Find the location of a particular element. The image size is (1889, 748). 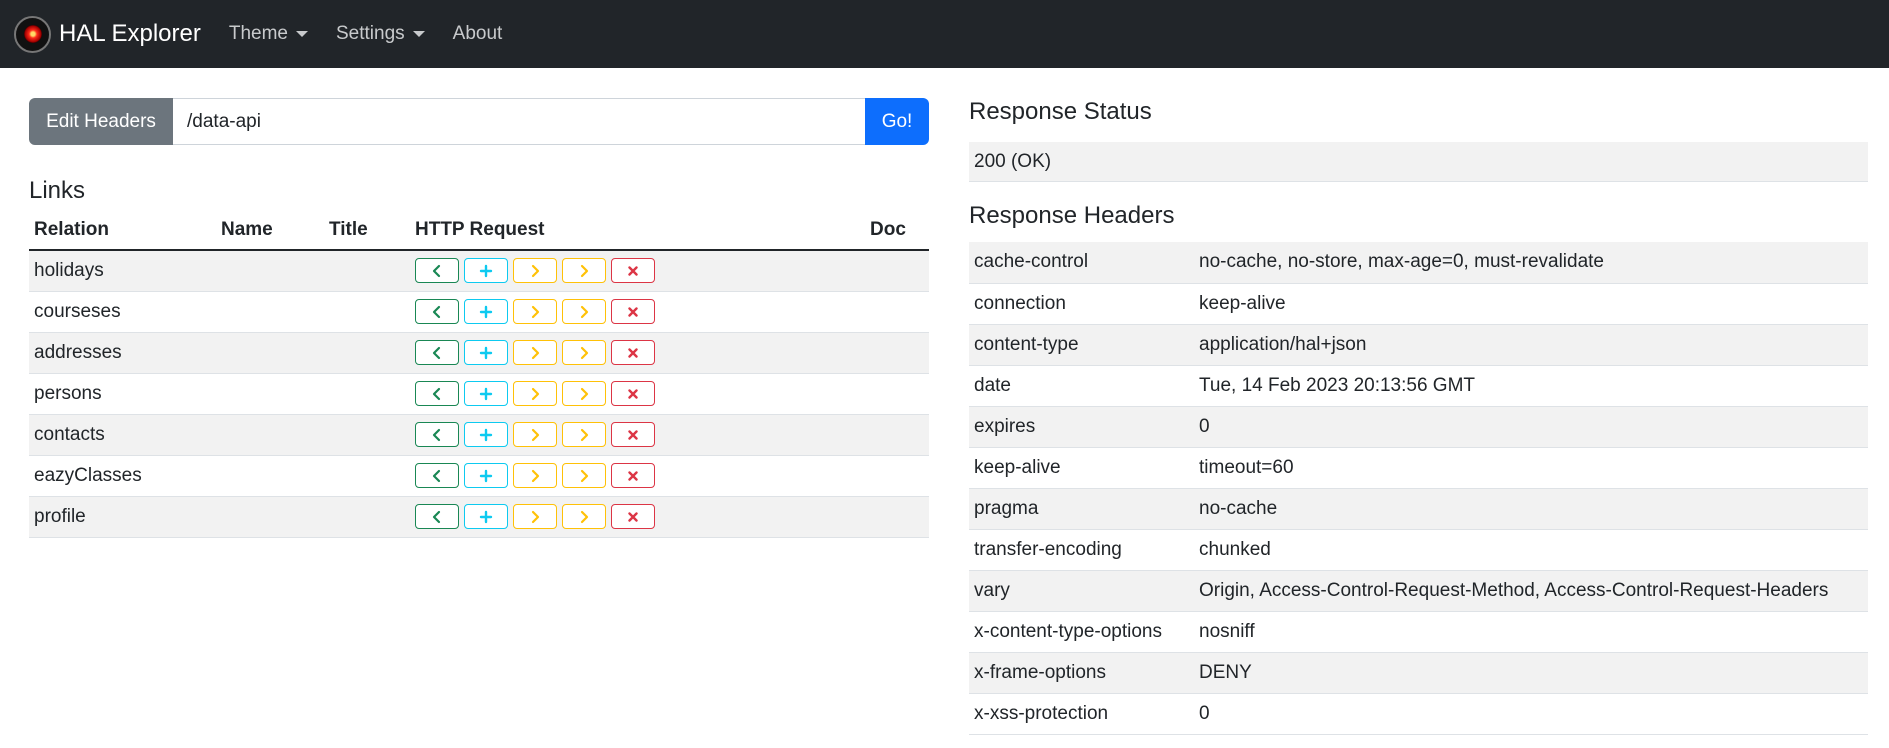

edit-headers-button: Edit Headers is located at coordinates (101, 121).